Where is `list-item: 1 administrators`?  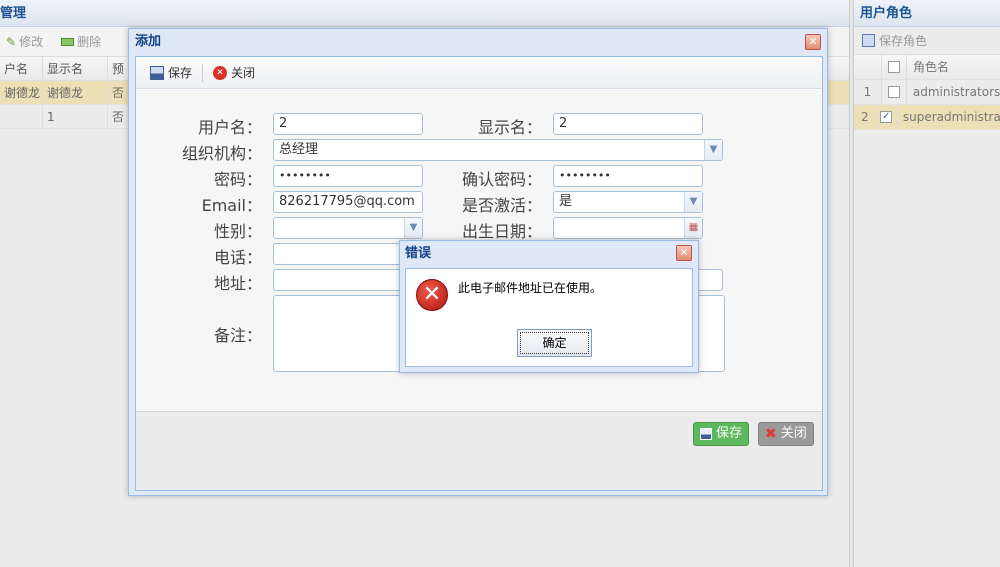
list-item: 1 administrators is located at coordinates (927, 92).